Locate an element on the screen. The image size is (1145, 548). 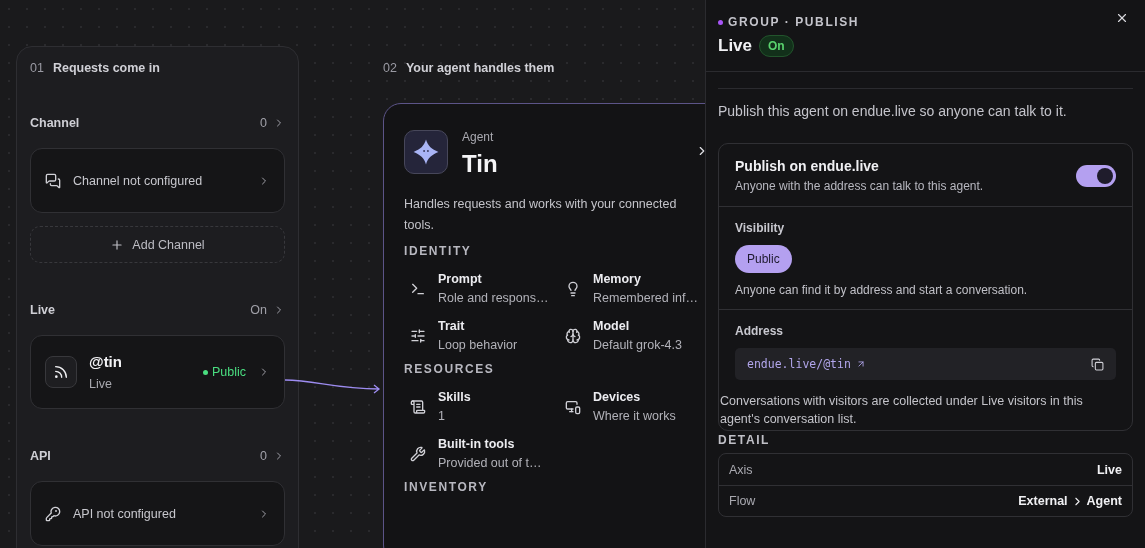
item-title: Skills is located at coordinates (454, 397).